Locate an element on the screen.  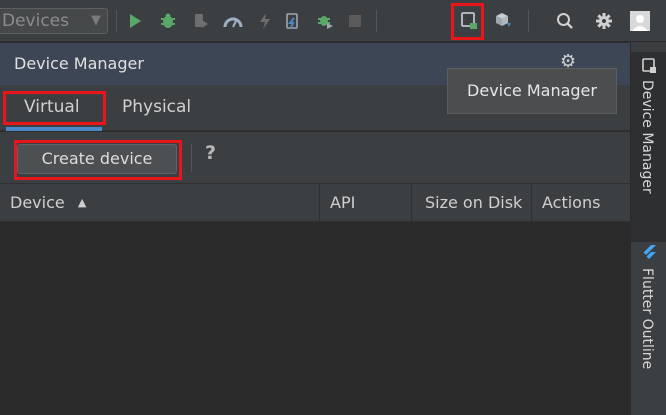
help-icon: ? is located at coordinates (210, 153).